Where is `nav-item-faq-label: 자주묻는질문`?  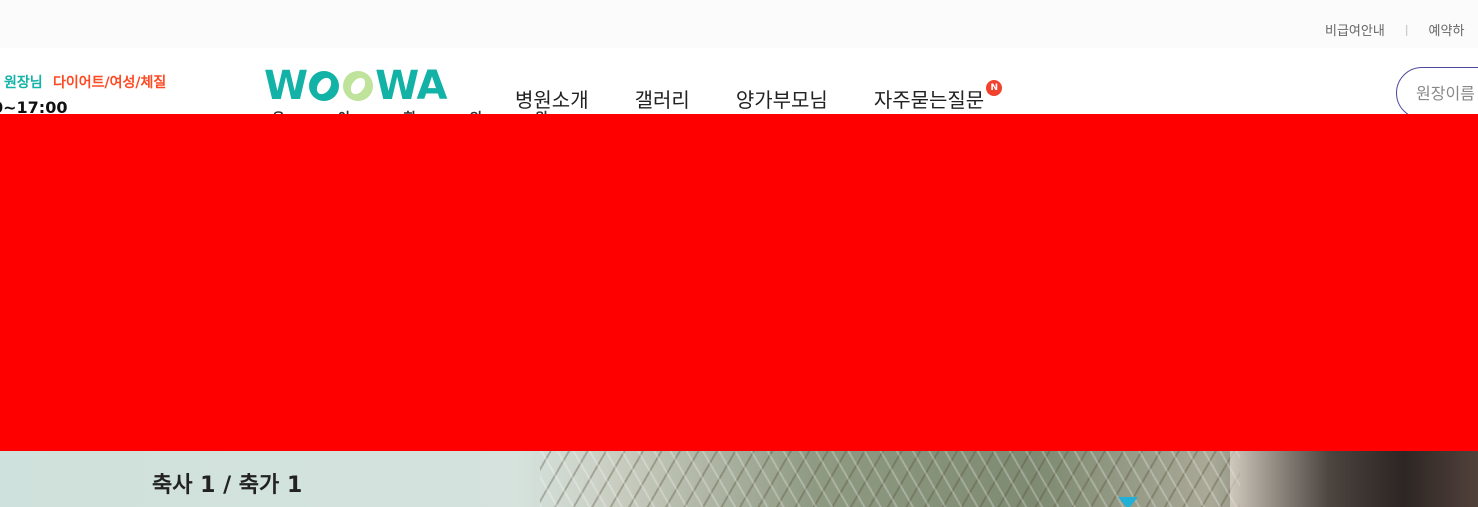 nav-item-faq-label: 자주묻는질문 is located at coordinates (929, 100).